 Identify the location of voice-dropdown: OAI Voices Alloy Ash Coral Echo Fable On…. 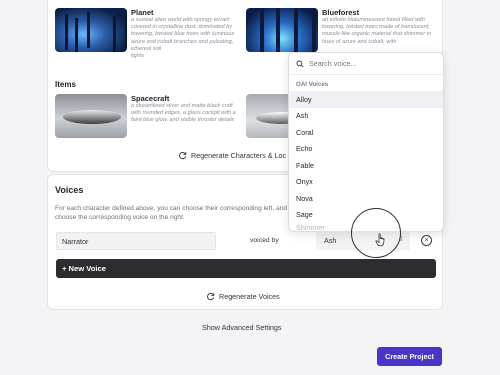
(366, 142).